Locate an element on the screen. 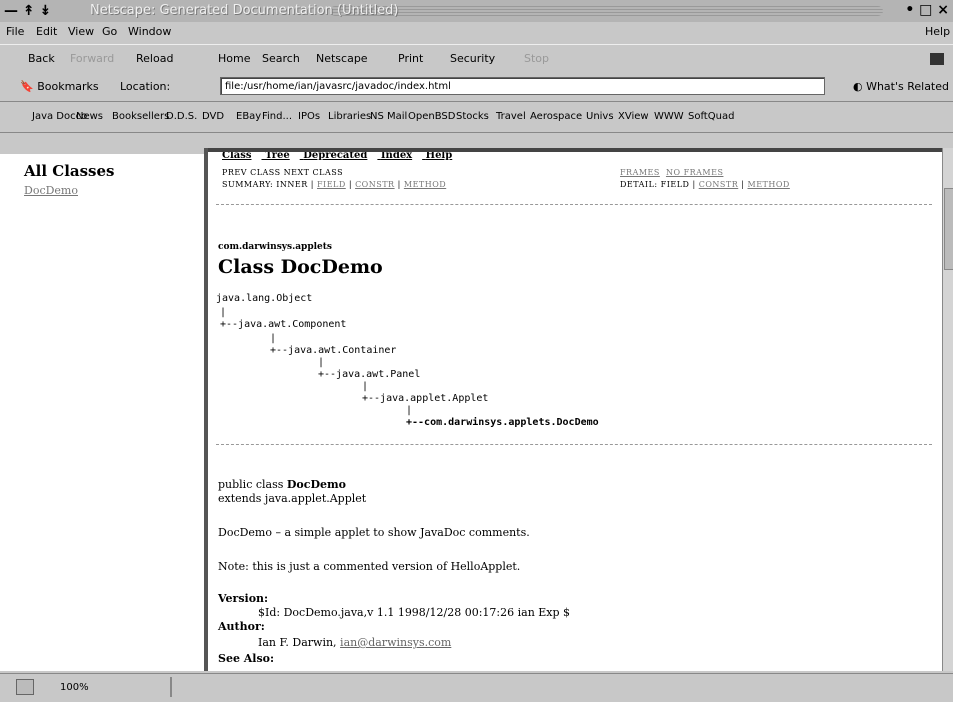 The width and height of the screenshot is (953, 702). netscape-button: Netscape is located at coordinates (342, 58).